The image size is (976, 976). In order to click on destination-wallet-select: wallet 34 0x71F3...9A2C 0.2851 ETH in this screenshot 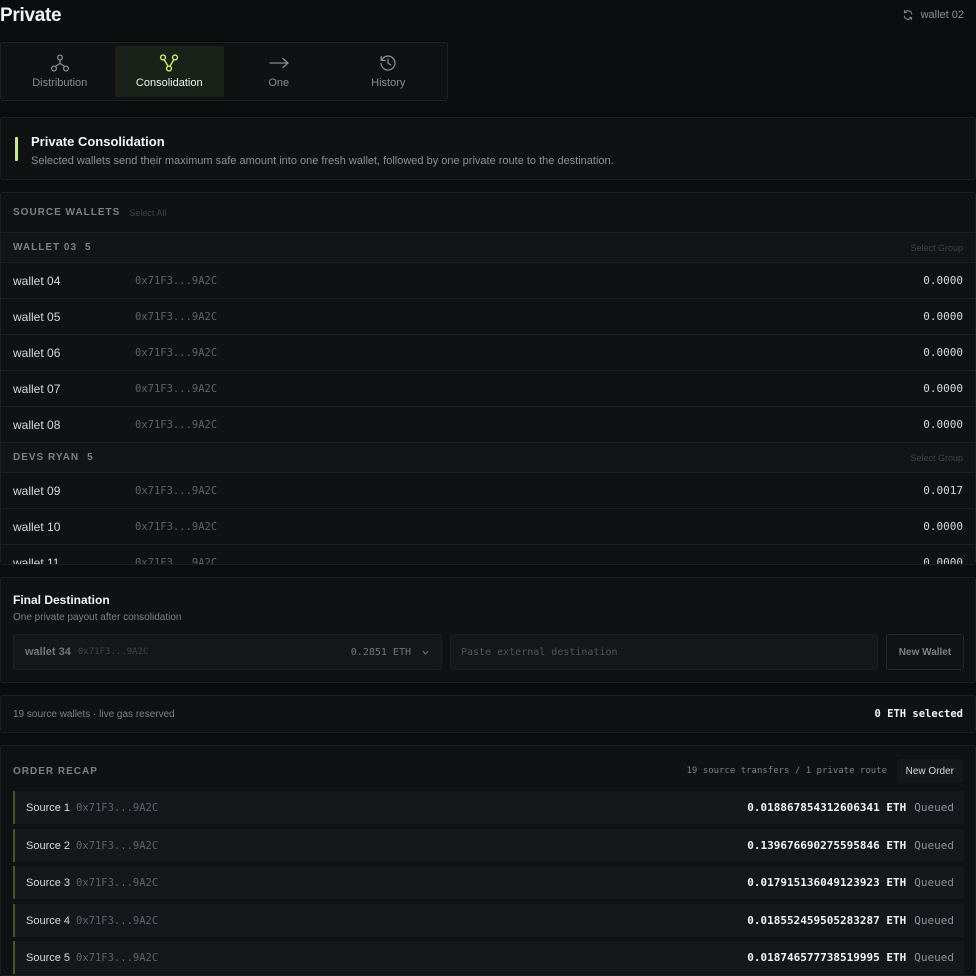, I will do `click(227, 652)`.